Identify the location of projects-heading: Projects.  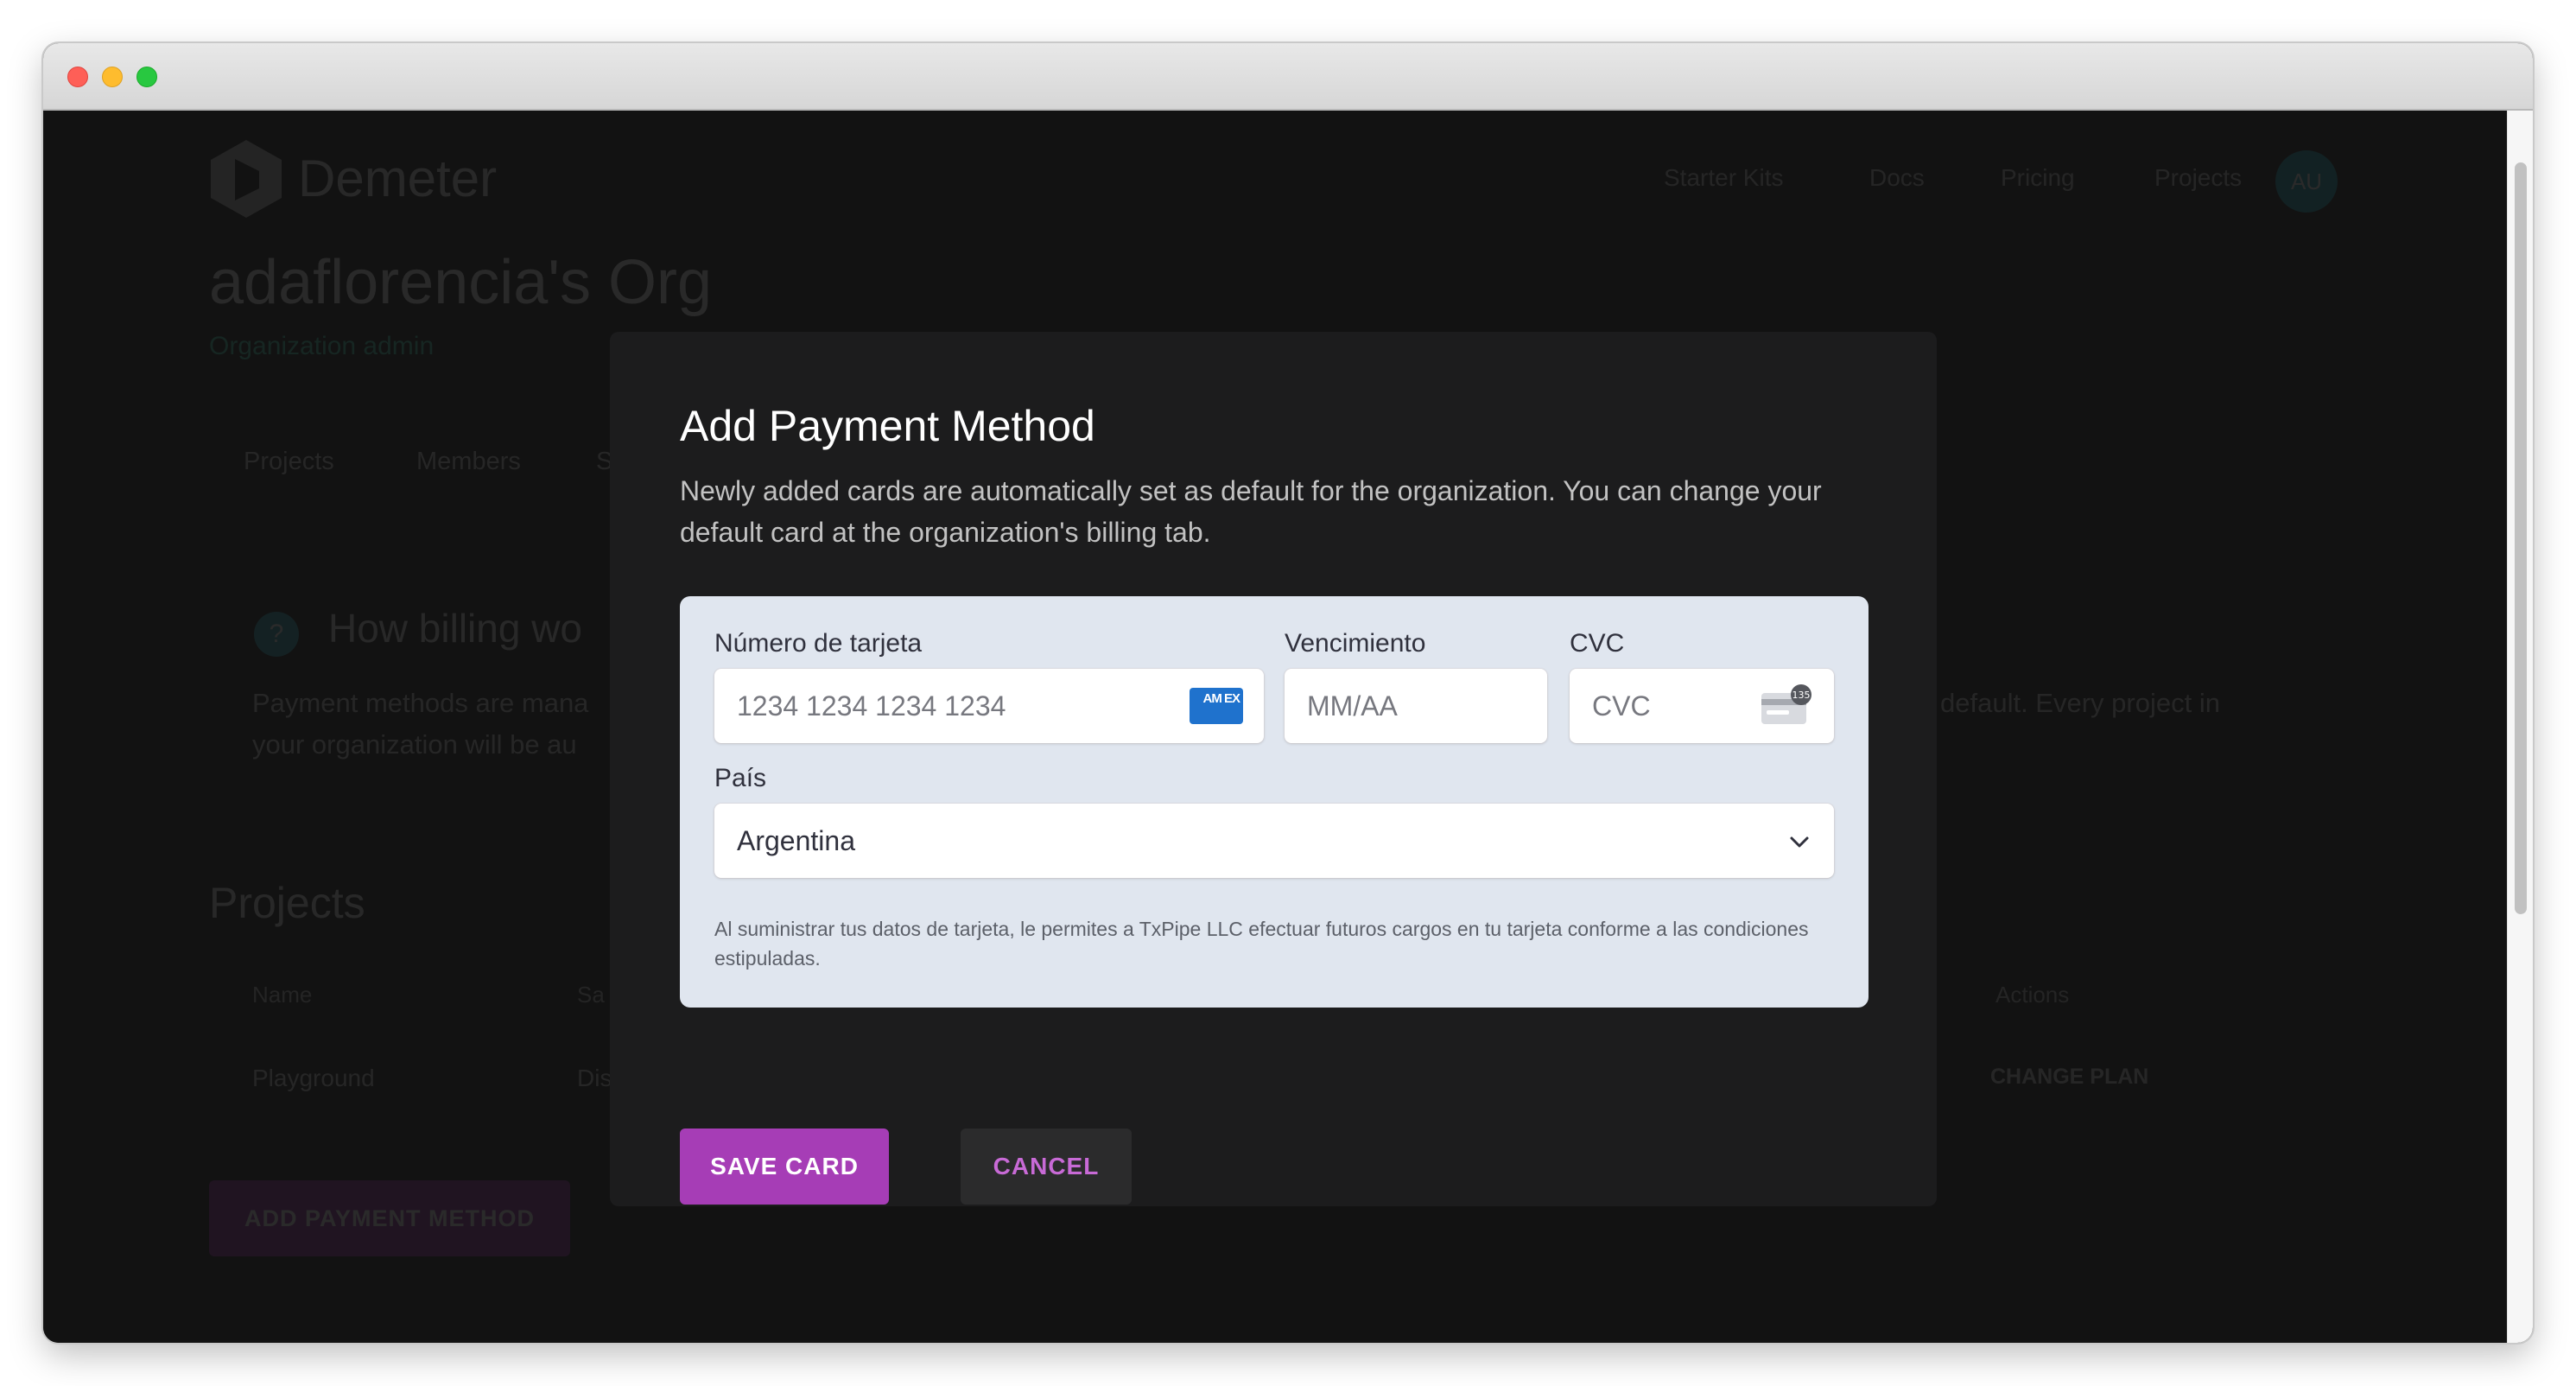
(287, 903).